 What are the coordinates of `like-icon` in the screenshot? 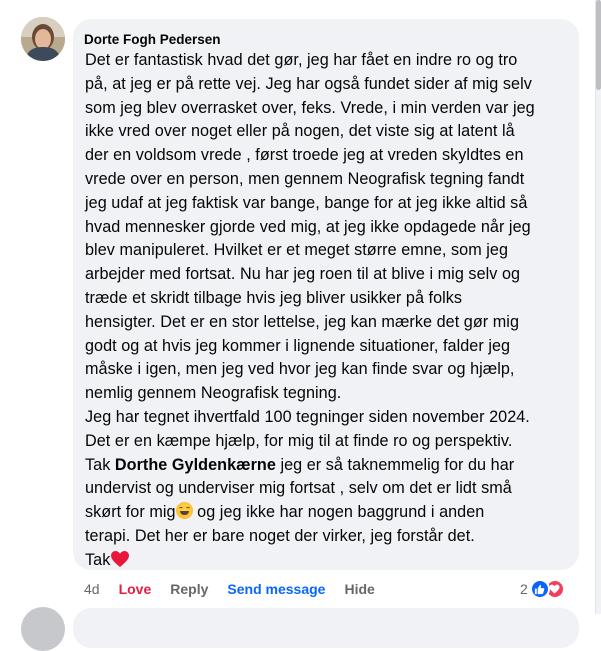 It's located at (539, 589).